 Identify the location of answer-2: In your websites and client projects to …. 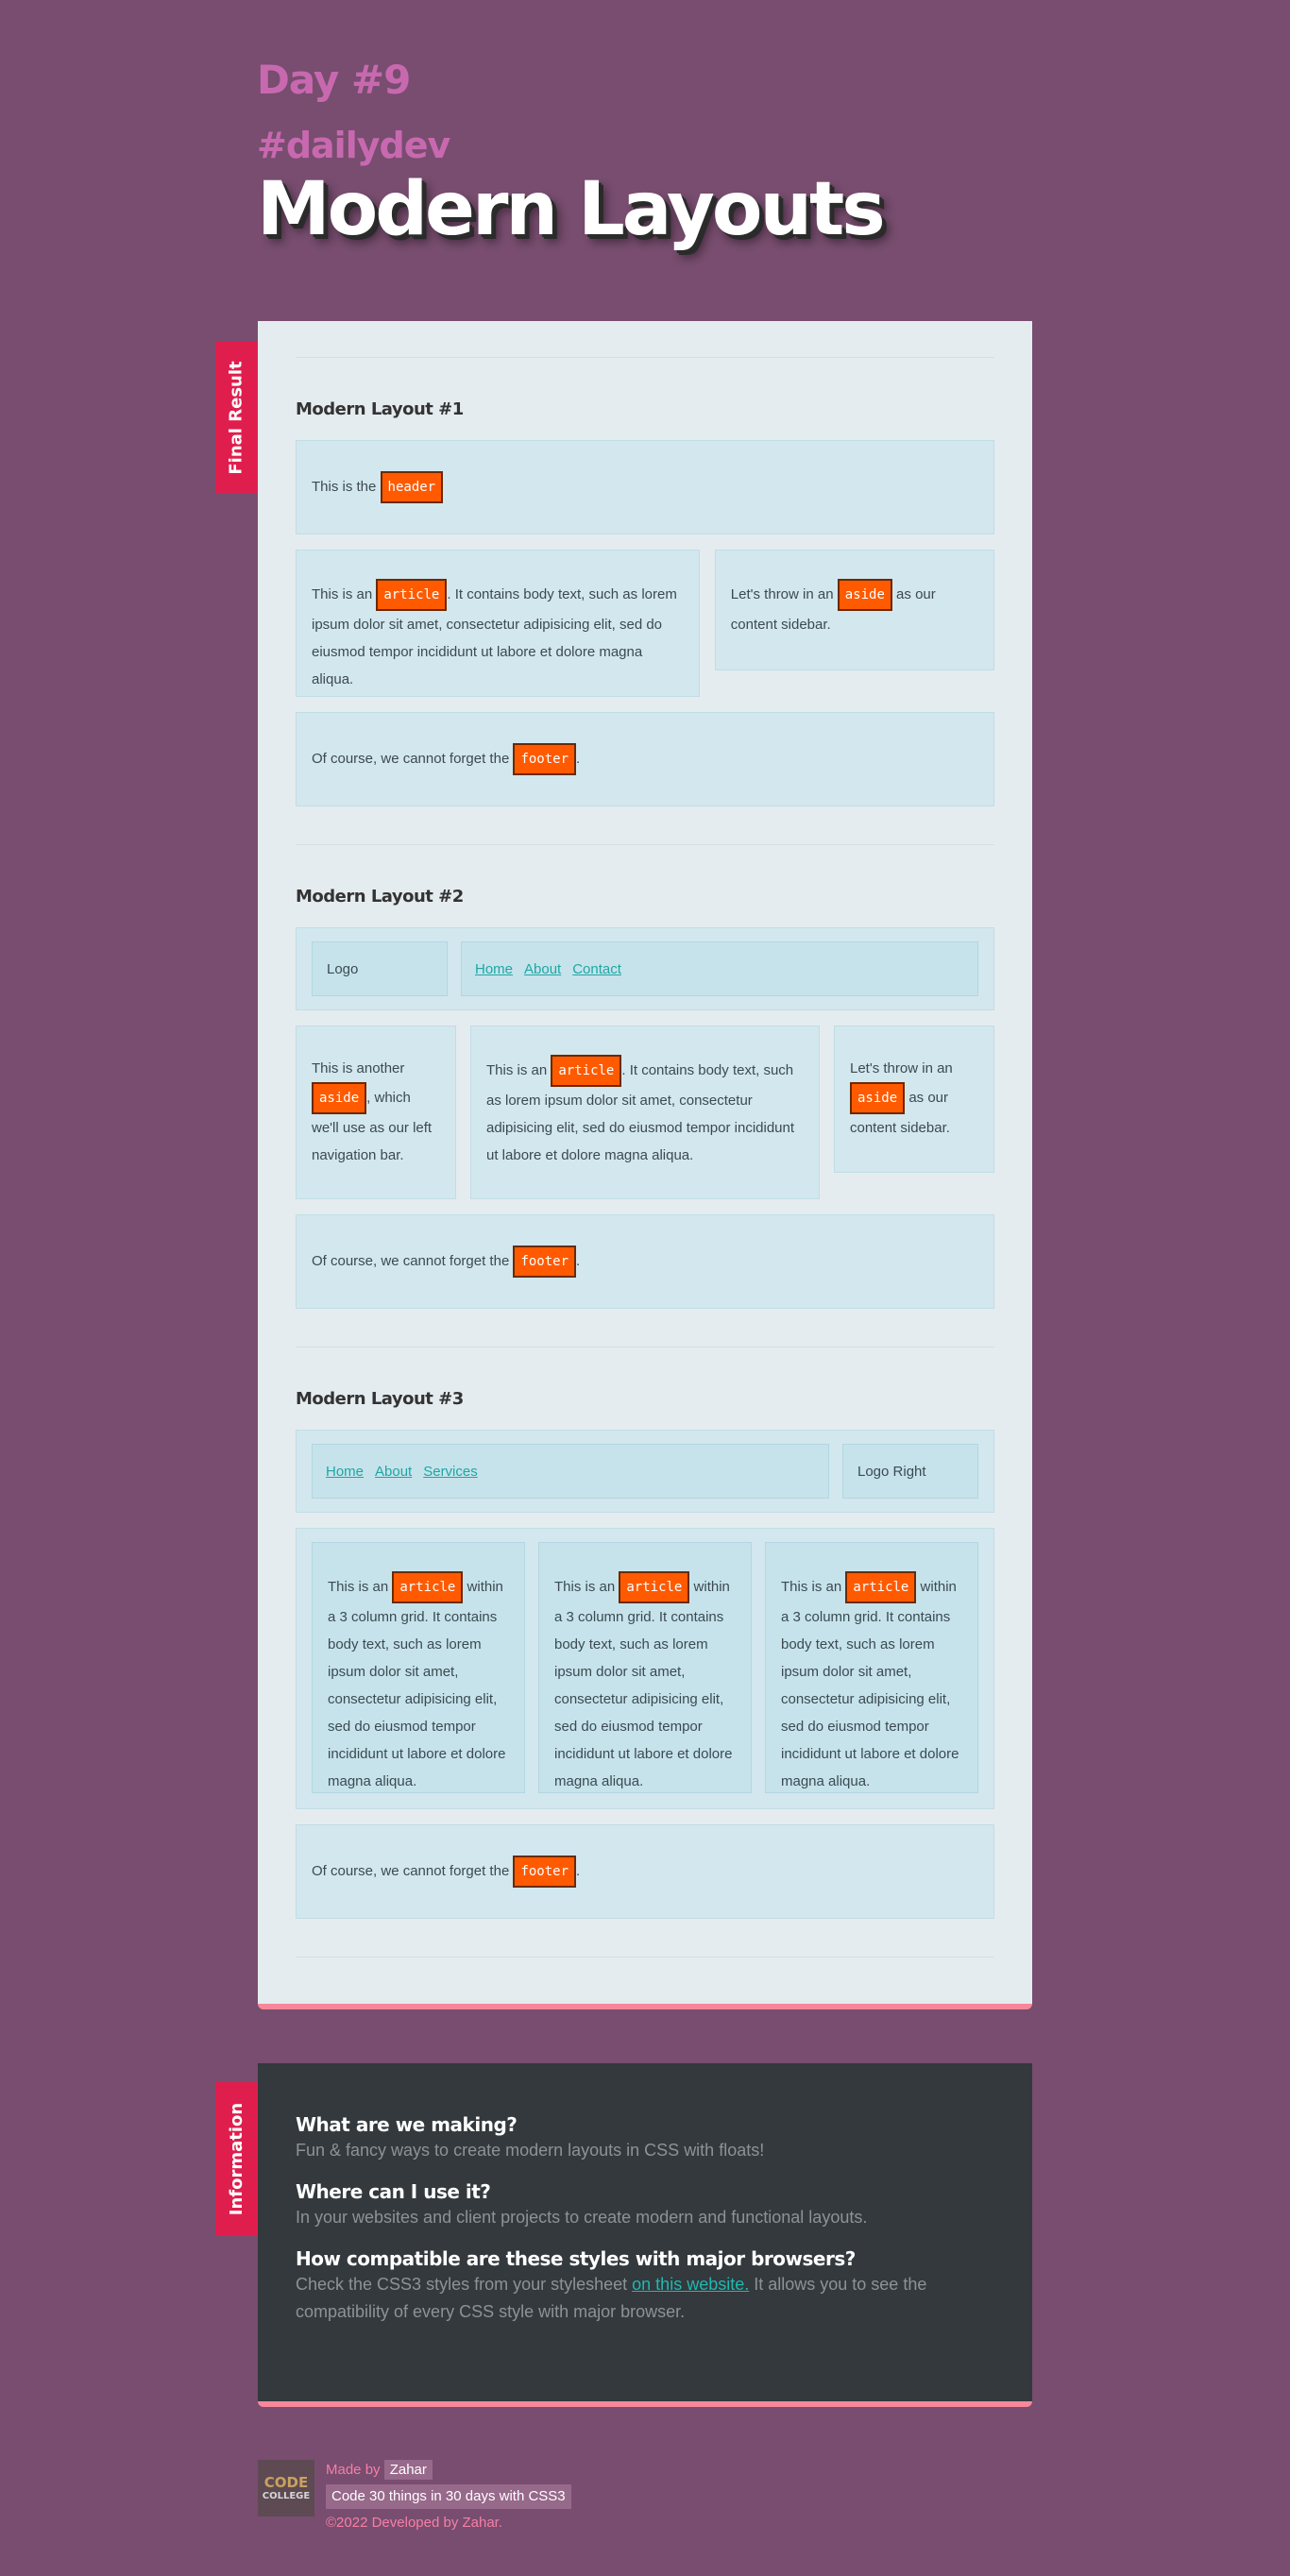
(582, 2217).